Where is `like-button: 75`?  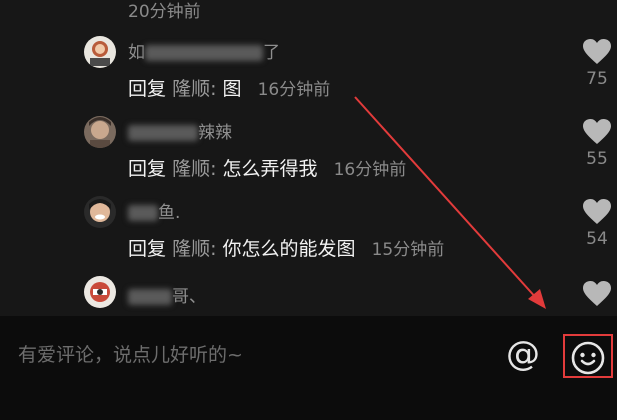
like-button: 75 is located at coordinates (597, 63).